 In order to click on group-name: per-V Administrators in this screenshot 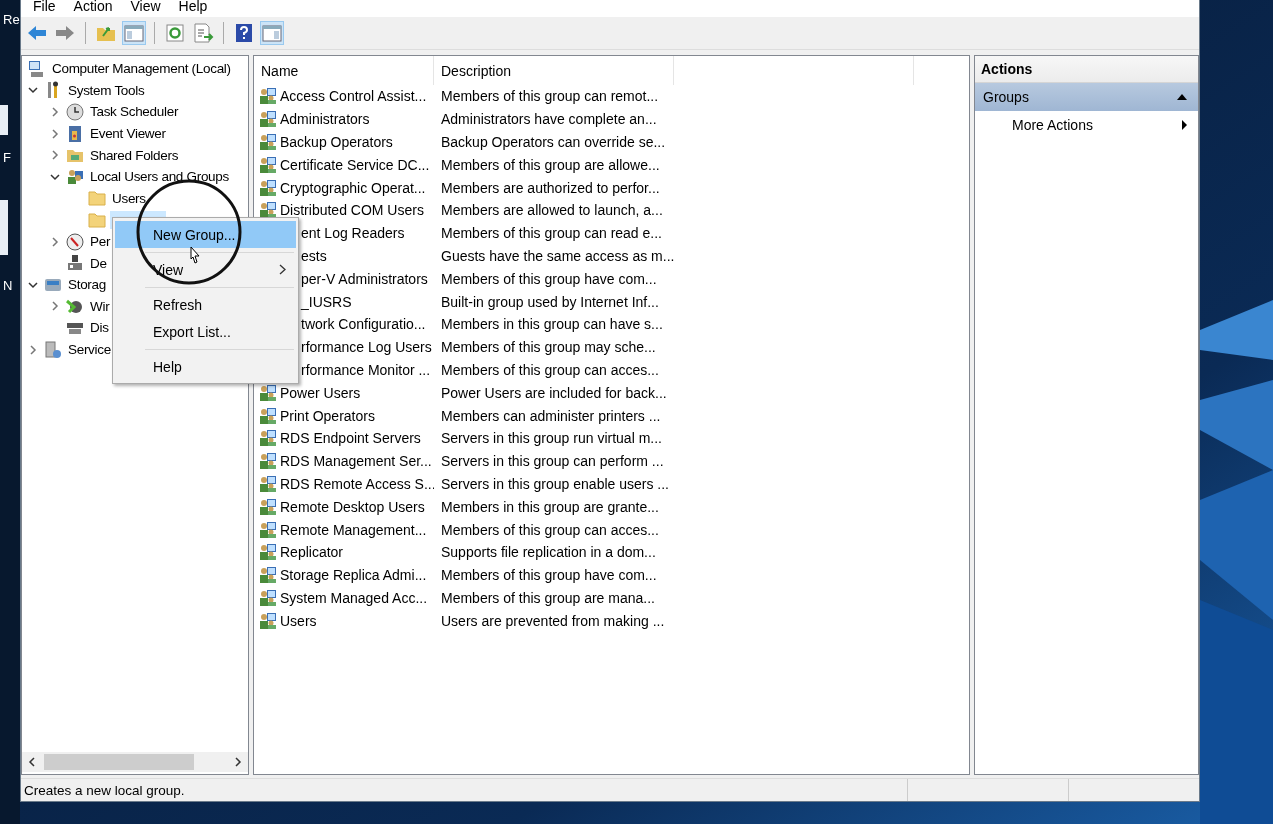, I will do `click(364, 278)`.